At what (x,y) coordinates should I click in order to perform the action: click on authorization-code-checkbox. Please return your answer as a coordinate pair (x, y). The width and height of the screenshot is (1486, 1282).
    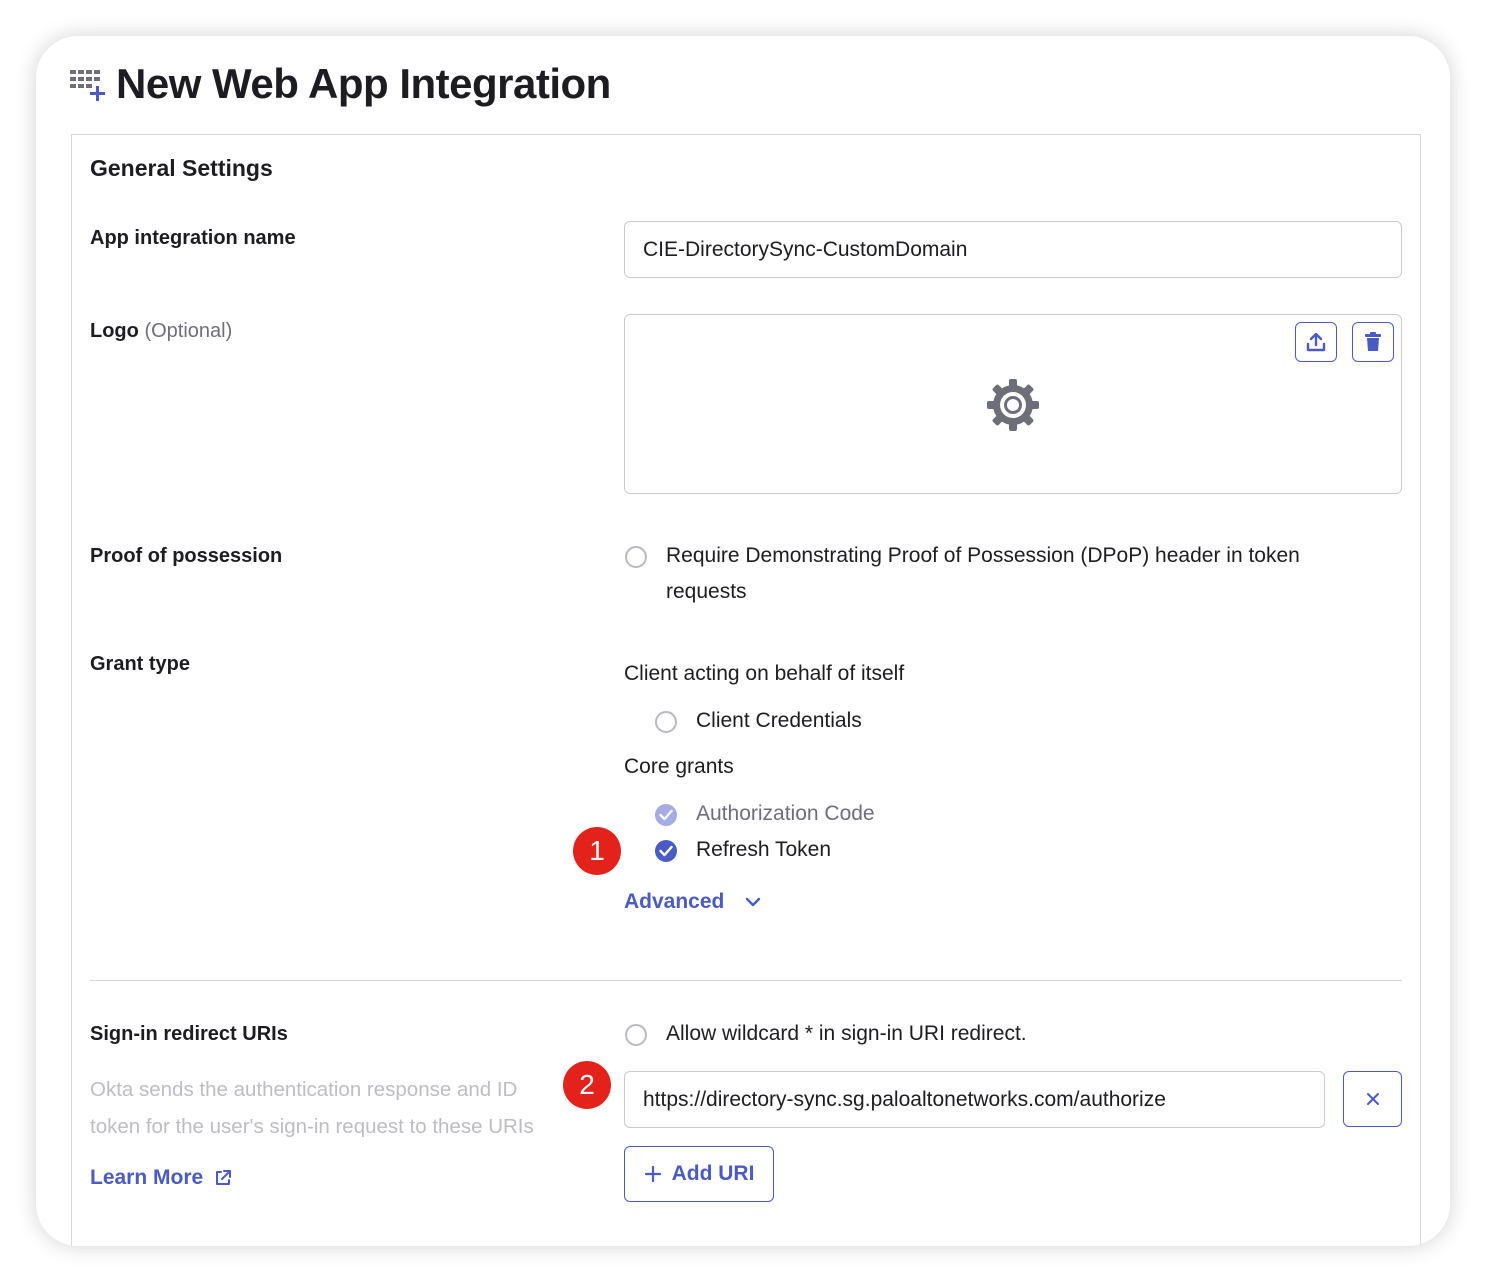
    Looking at the image, I should click on (666, 815).